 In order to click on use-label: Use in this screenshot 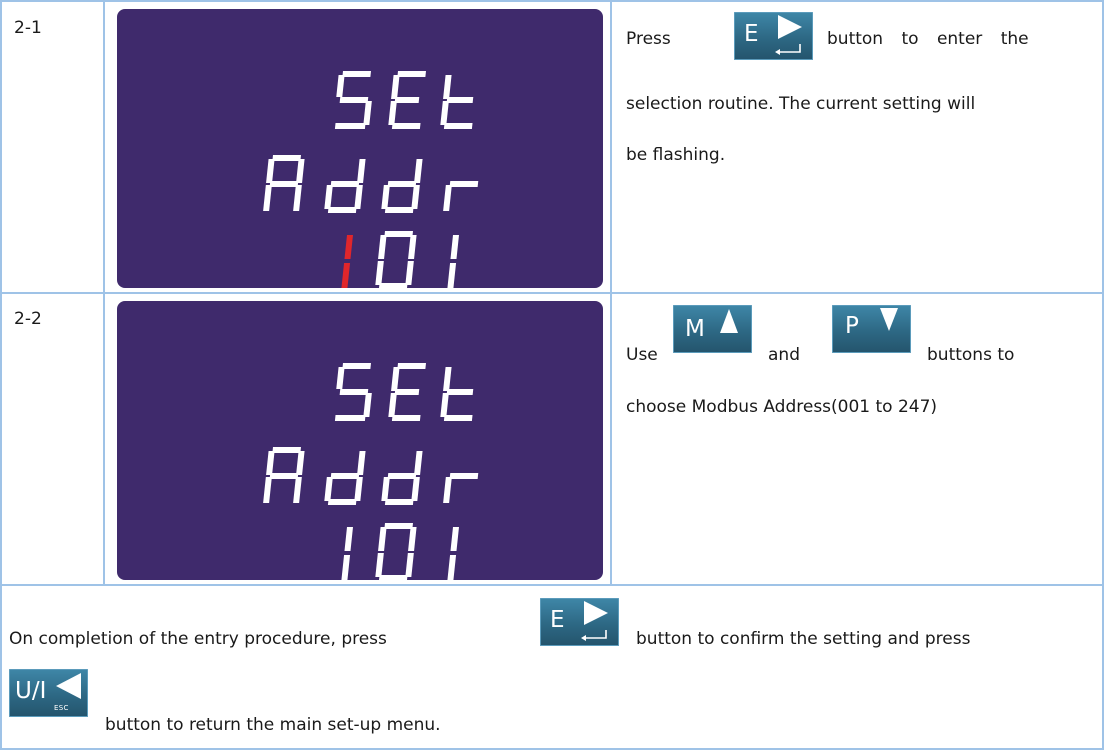, I will do `click(642, 355)`.